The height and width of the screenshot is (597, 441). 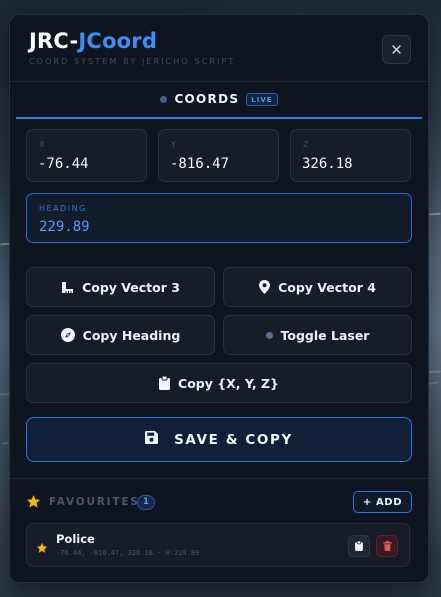 I want to click on coord-x-value: -76.44, so click(x=63, y=164).